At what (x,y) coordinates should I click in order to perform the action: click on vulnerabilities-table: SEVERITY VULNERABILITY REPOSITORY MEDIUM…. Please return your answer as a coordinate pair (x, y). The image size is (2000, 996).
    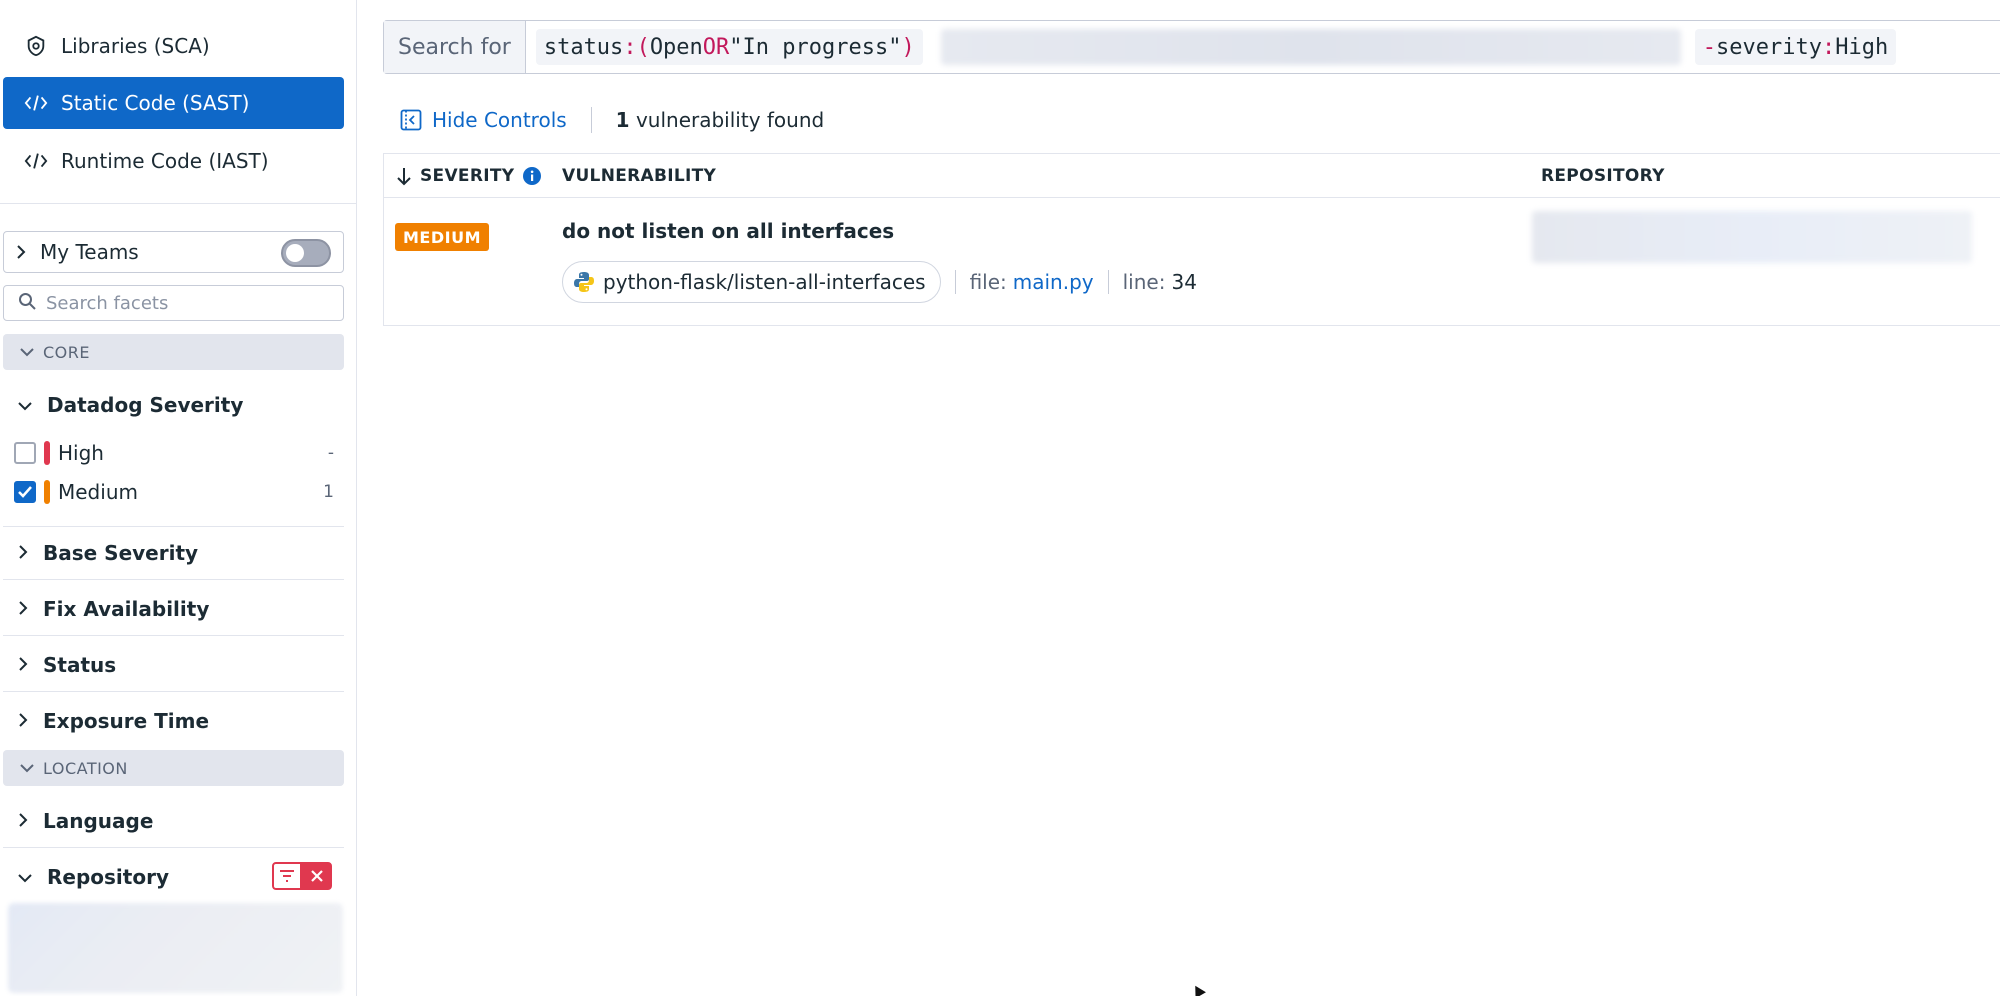
    Looking at the image, I should click on (1191, 239).